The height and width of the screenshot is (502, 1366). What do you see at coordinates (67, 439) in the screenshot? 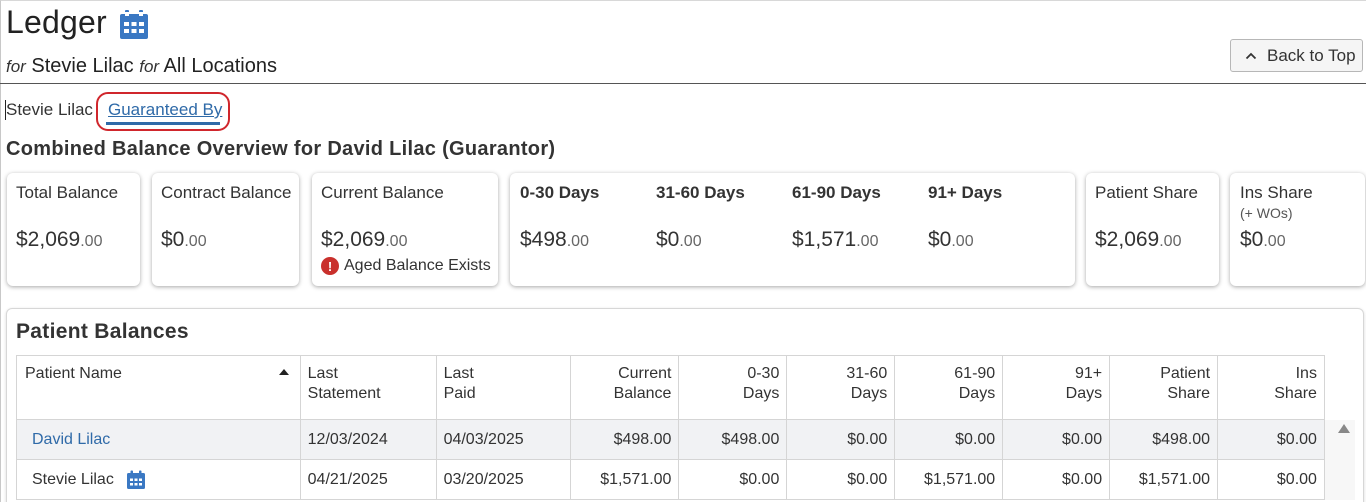
I see `patient-link: David Lilac` at bounding box center [67, 439].